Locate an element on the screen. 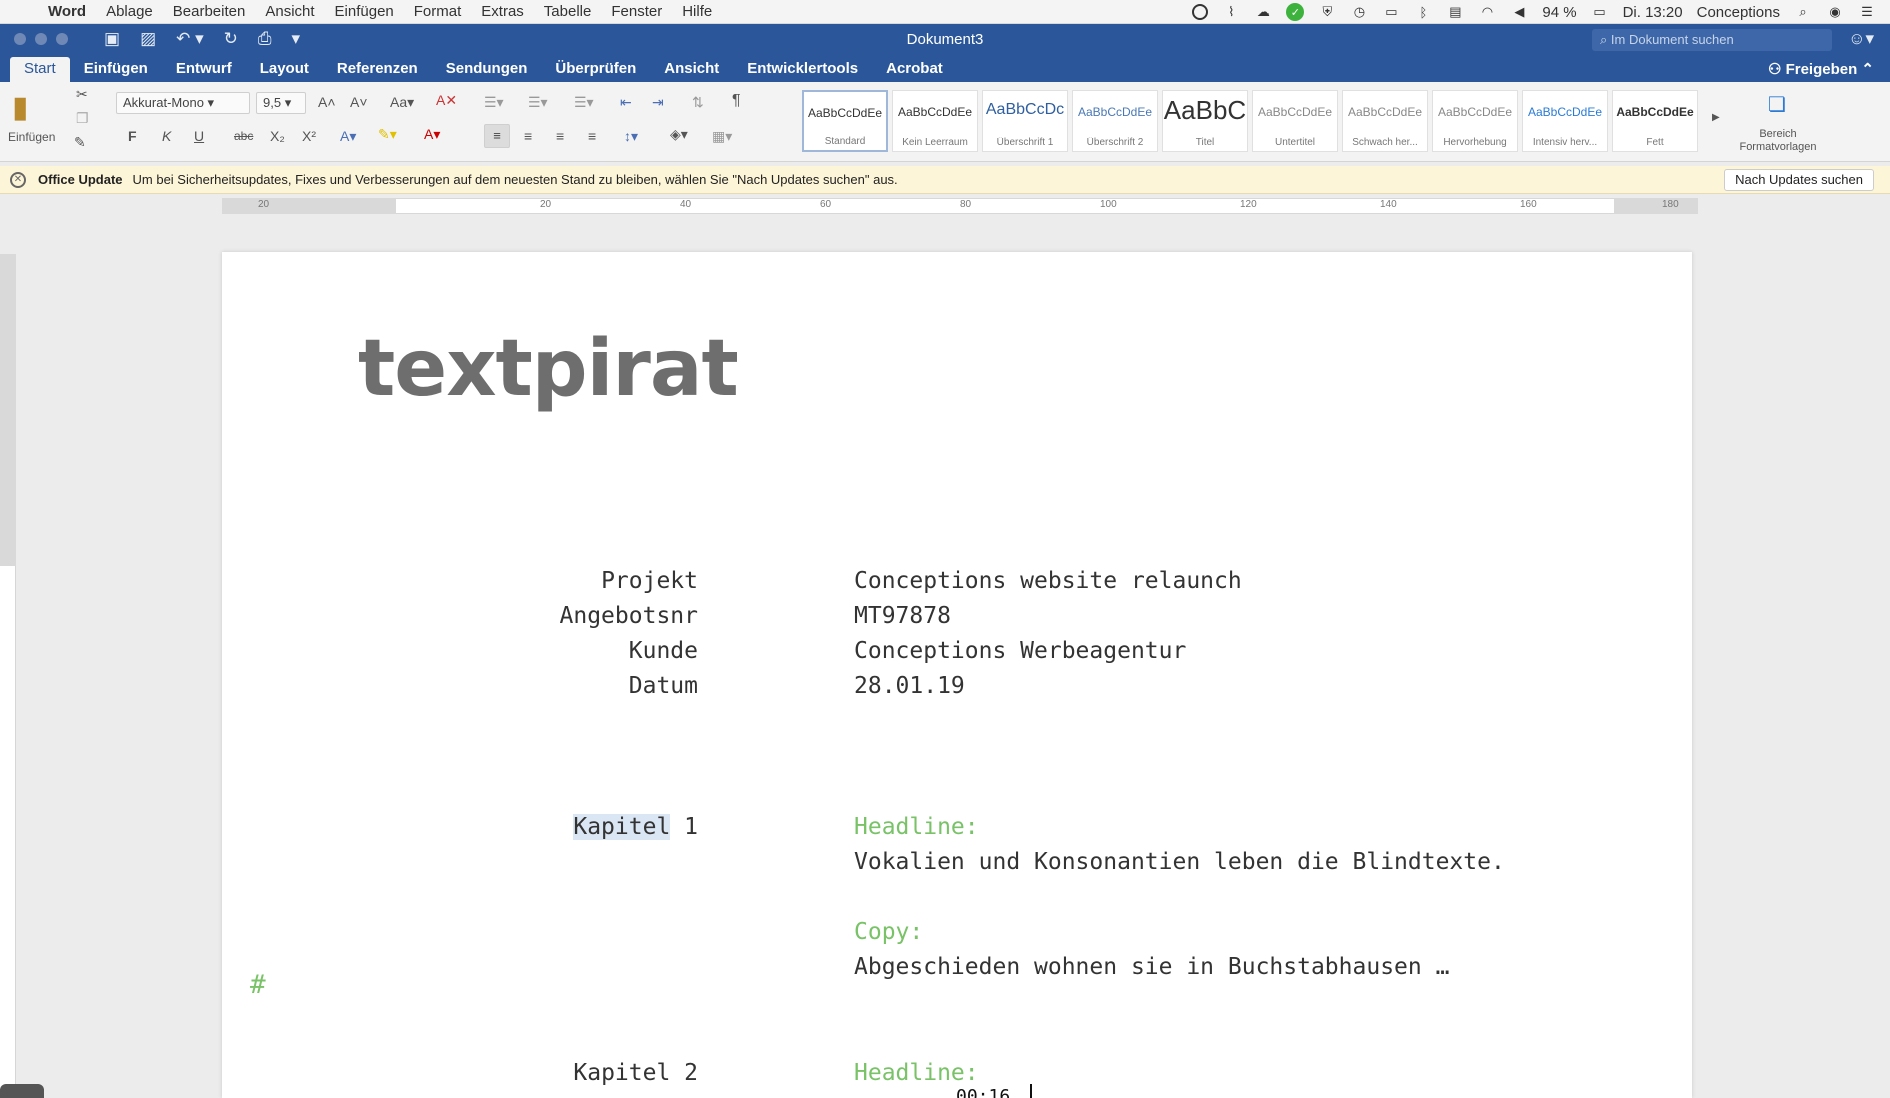 This screenshot has height=1098, width=1890. format-painter-icon: ✎ is located at coordinates (80, 142).